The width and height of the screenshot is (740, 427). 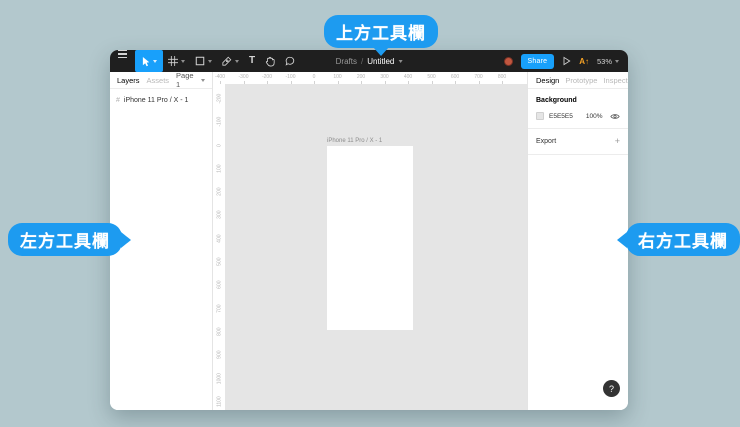 I want to click on tab-assets: Assets, so click(x=158, y=80).